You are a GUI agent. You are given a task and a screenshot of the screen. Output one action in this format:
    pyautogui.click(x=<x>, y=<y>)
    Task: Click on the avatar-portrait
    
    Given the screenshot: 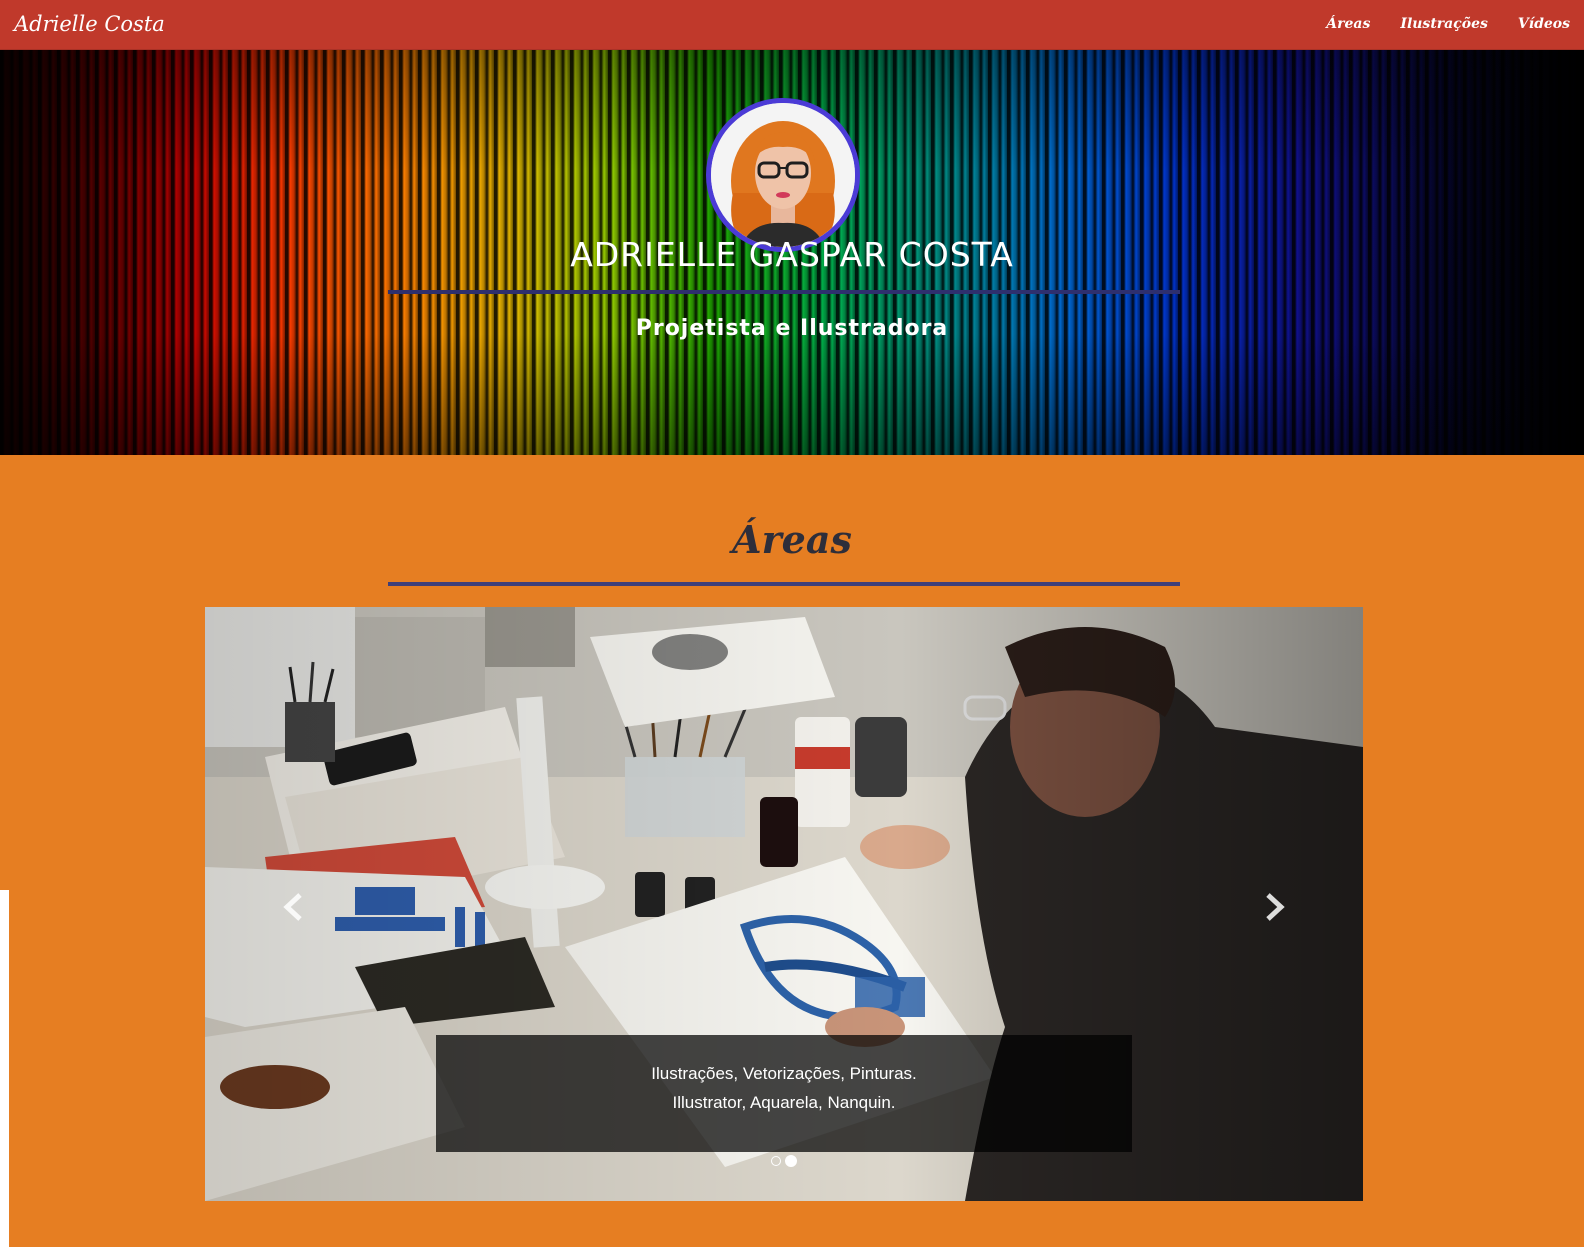 What is the action you would take?
    pyautogui.click(x=783, y=175)
    